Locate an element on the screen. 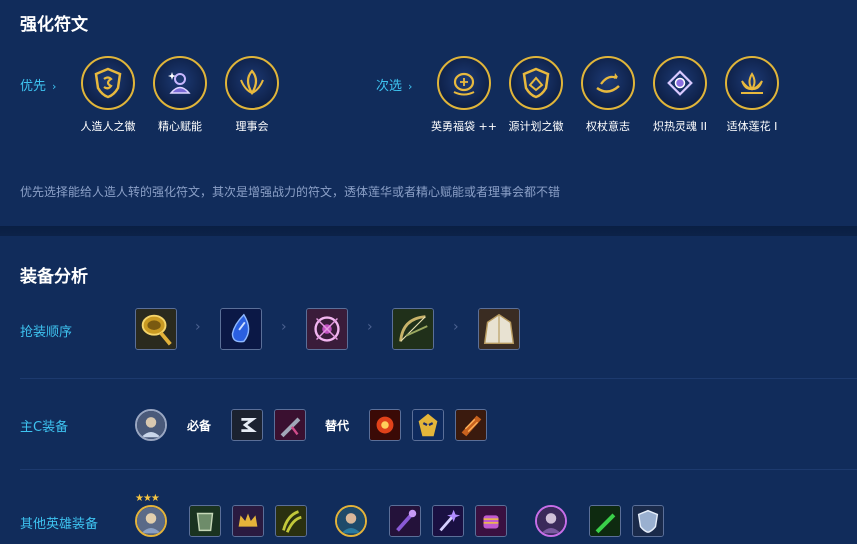 The height and width of the screenshot is (544, 857). order-label: 抢装顺序 is located at coordinates (46, 332).